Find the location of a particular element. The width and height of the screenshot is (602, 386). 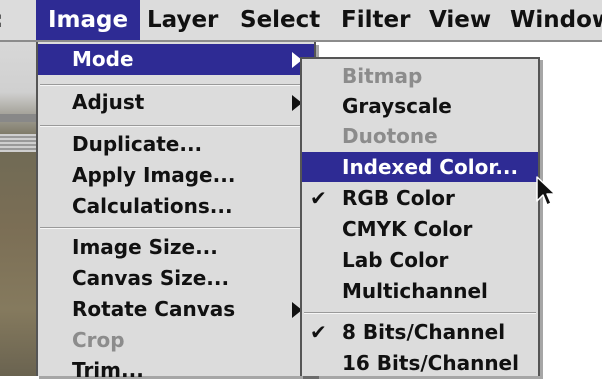

submenu-item-label: Bitmap is located at coordinates (382, 76).